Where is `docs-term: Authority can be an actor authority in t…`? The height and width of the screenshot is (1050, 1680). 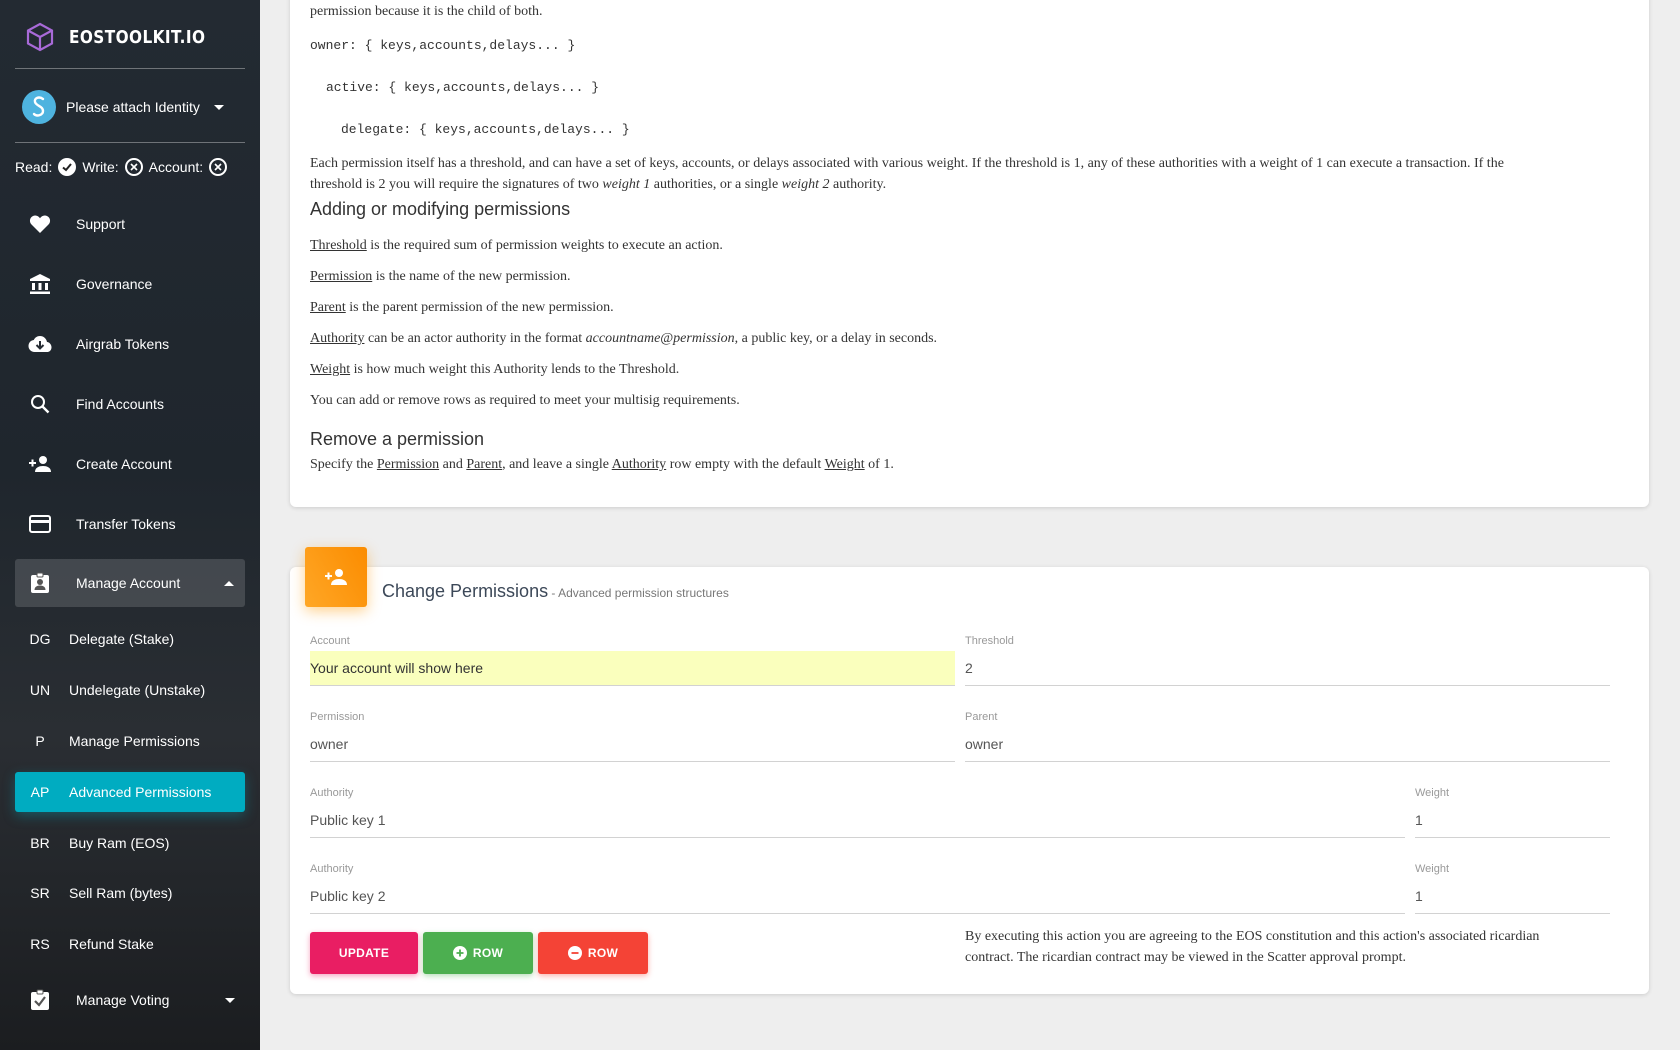
docs-term: Authority can be an actor authority in t… is located at coordinates (624, 338).